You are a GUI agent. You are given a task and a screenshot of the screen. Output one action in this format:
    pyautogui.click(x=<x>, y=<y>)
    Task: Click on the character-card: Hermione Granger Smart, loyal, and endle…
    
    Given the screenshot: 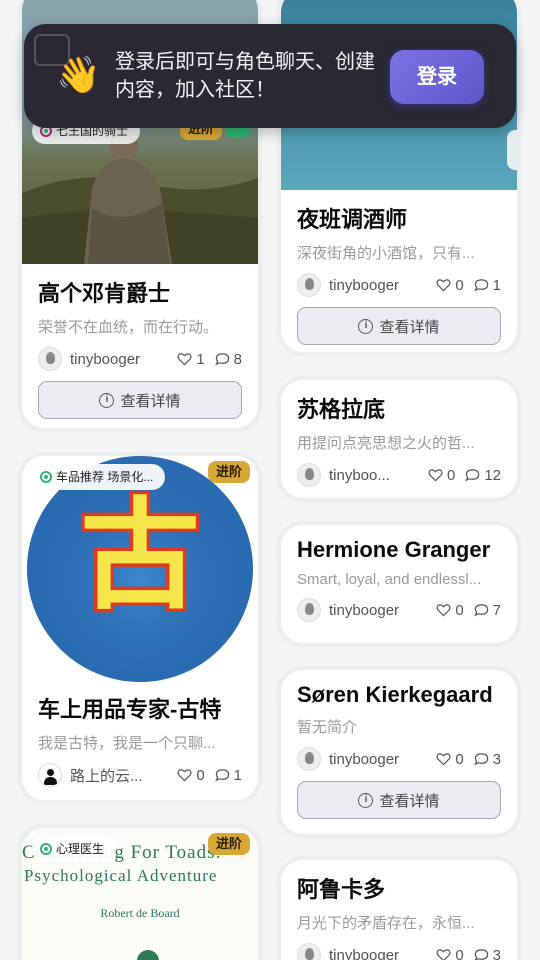 What is the action you would take?
    pyautogui.click(x=399, y=584)
    